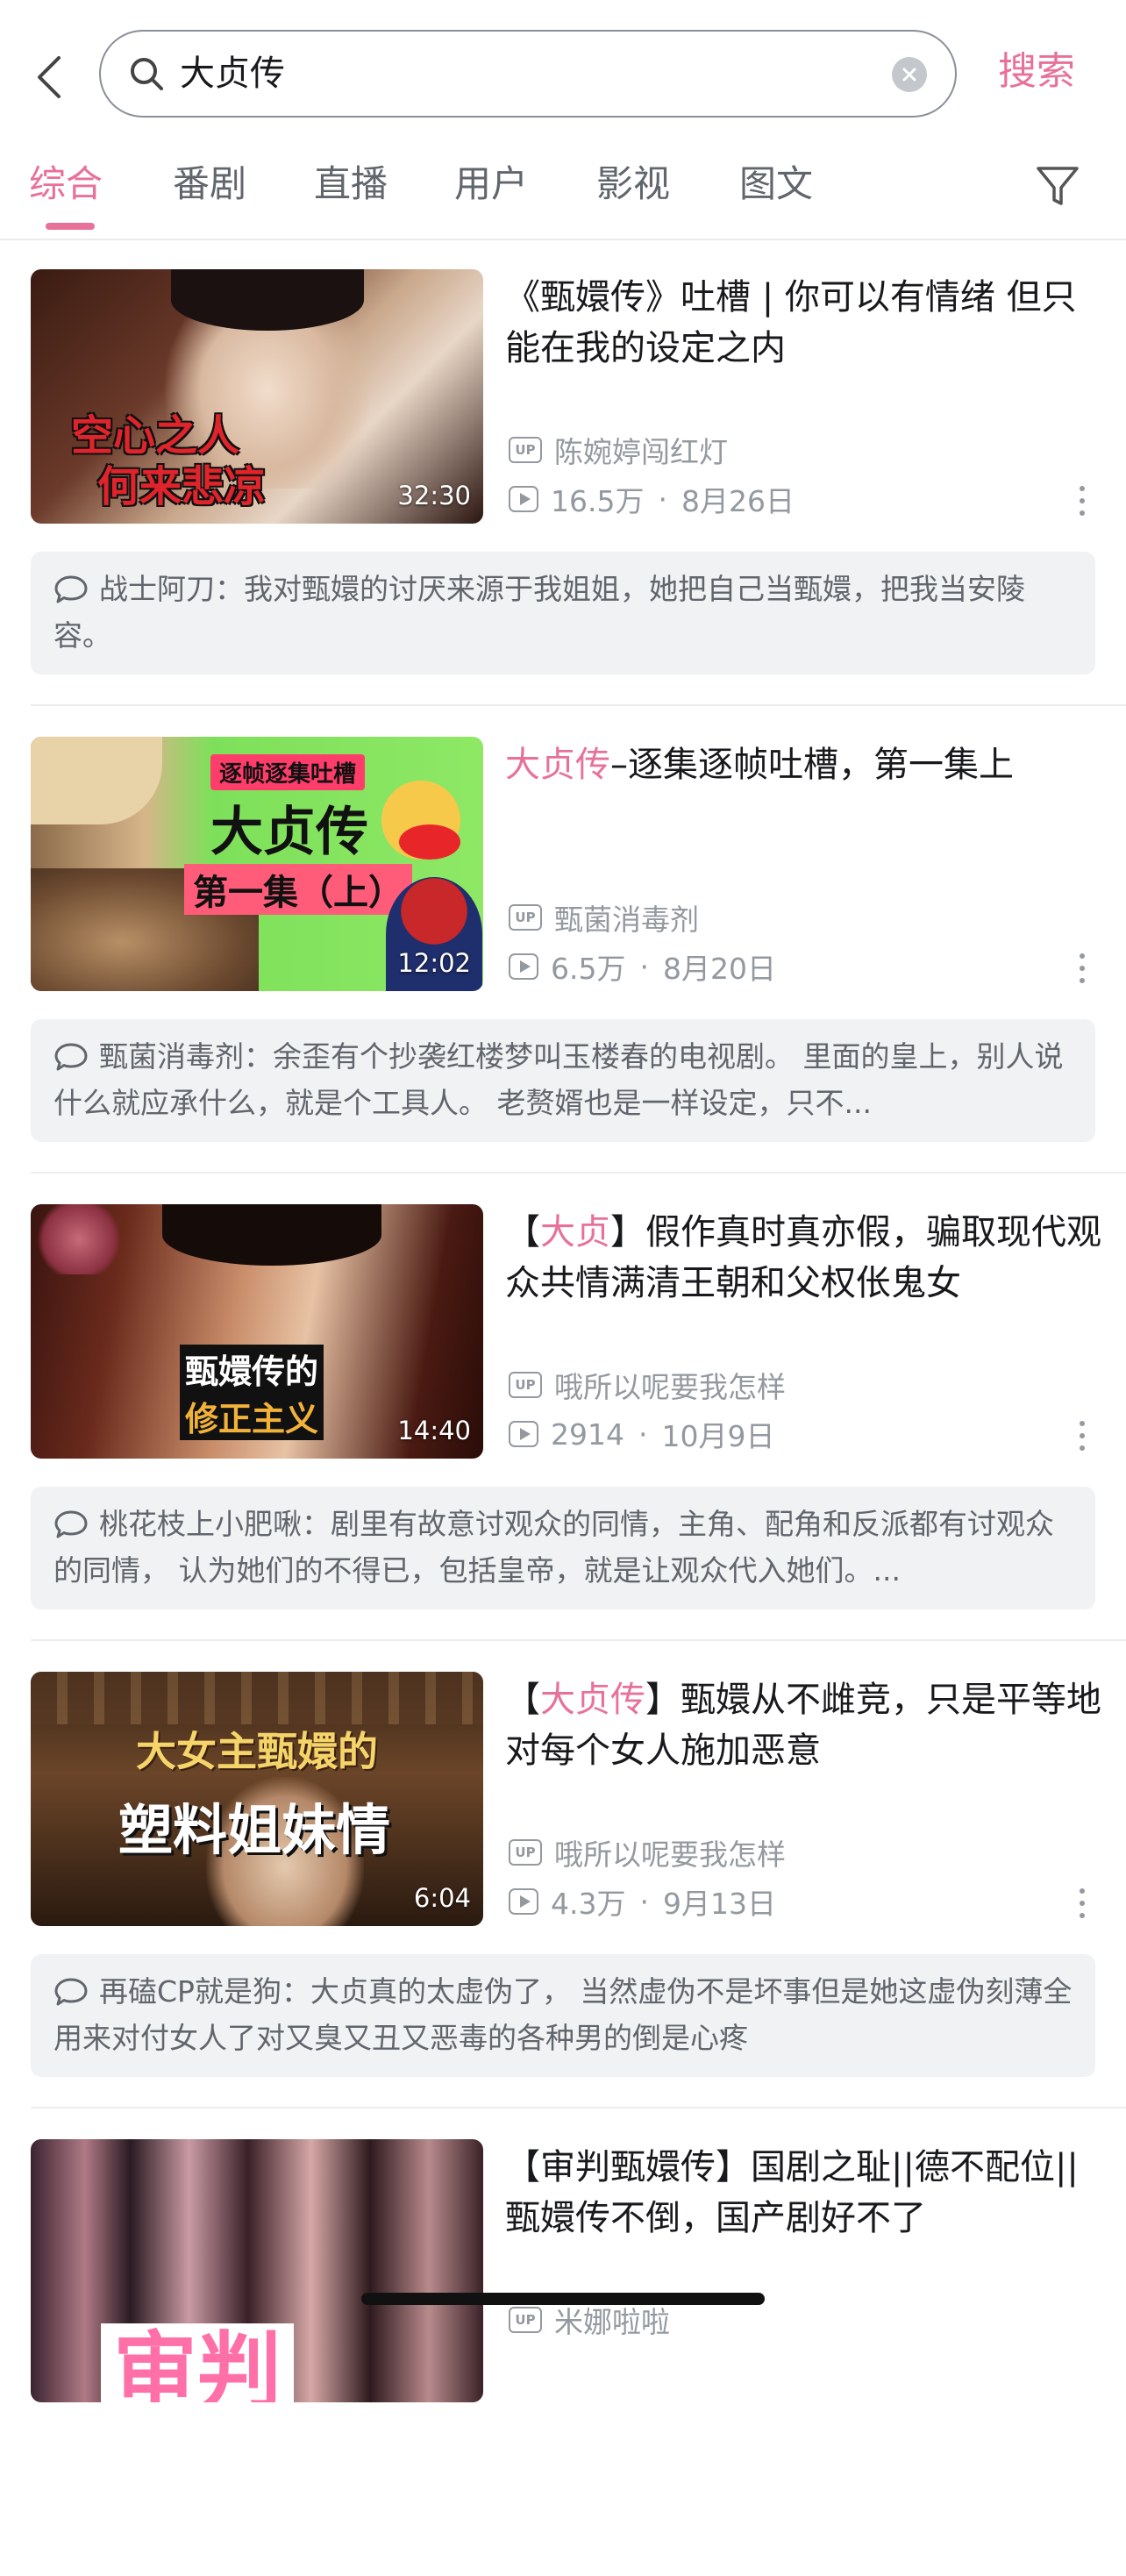  Describe the element at coordinates (351, 185) in the screenshot. I see `tab-live: 直播` at that location.